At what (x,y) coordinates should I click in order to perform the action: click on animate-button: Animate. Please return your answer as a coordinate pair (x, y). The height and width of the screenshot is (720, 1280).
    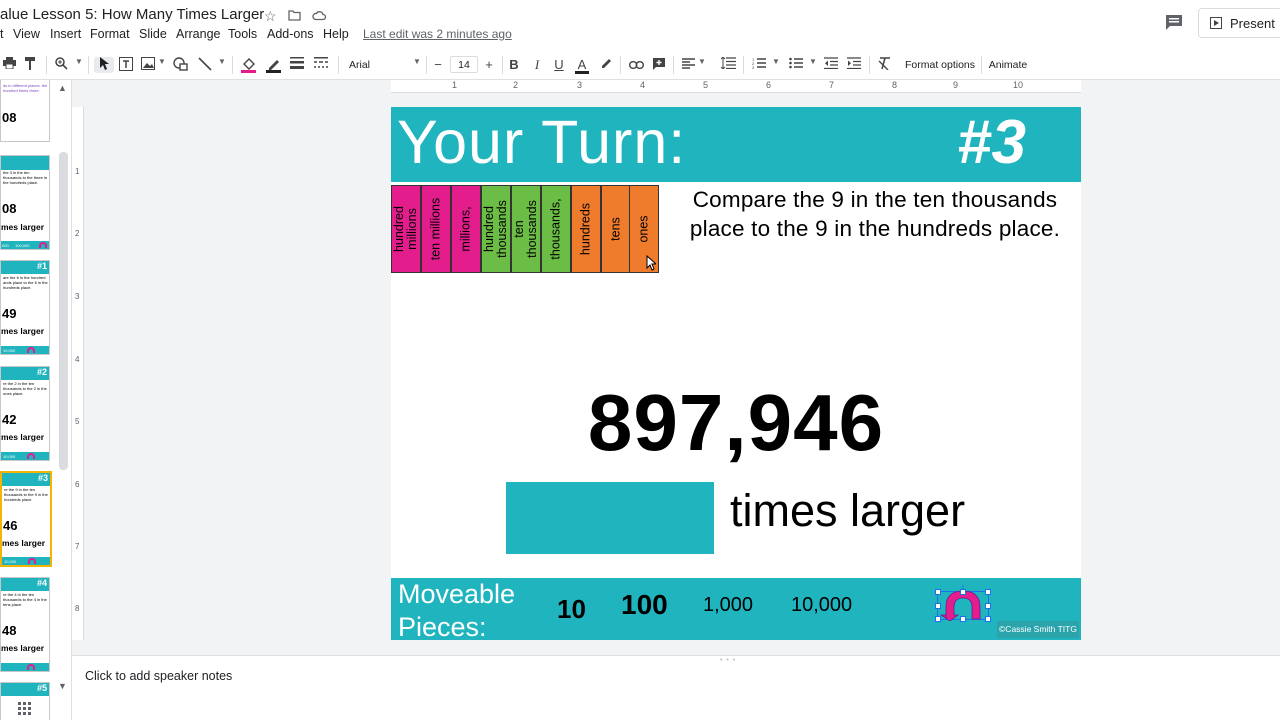
    Looking at the image, I should click on (1008, 65).